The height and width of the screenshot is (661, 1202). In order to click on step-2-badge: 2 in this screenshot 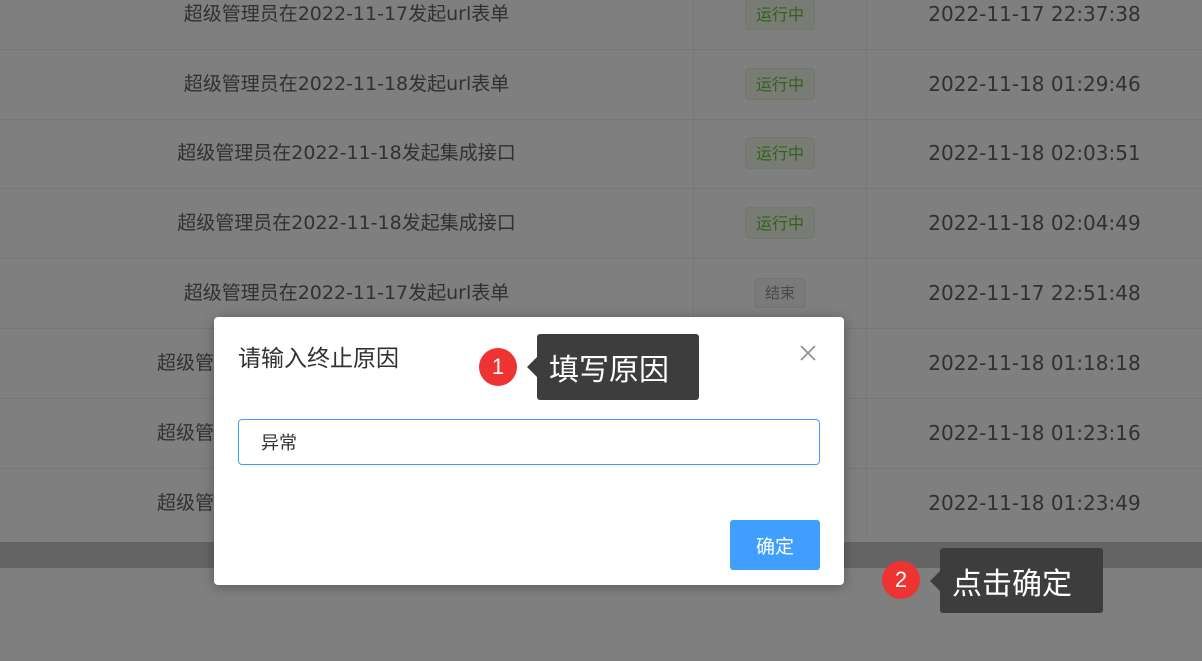, I will do `click(901, 580)`.